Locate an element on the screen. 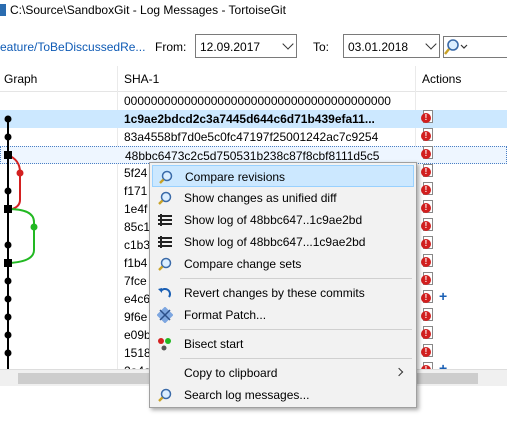  from-date-value: 12.09.2017 is located at coordinates (230, 47).